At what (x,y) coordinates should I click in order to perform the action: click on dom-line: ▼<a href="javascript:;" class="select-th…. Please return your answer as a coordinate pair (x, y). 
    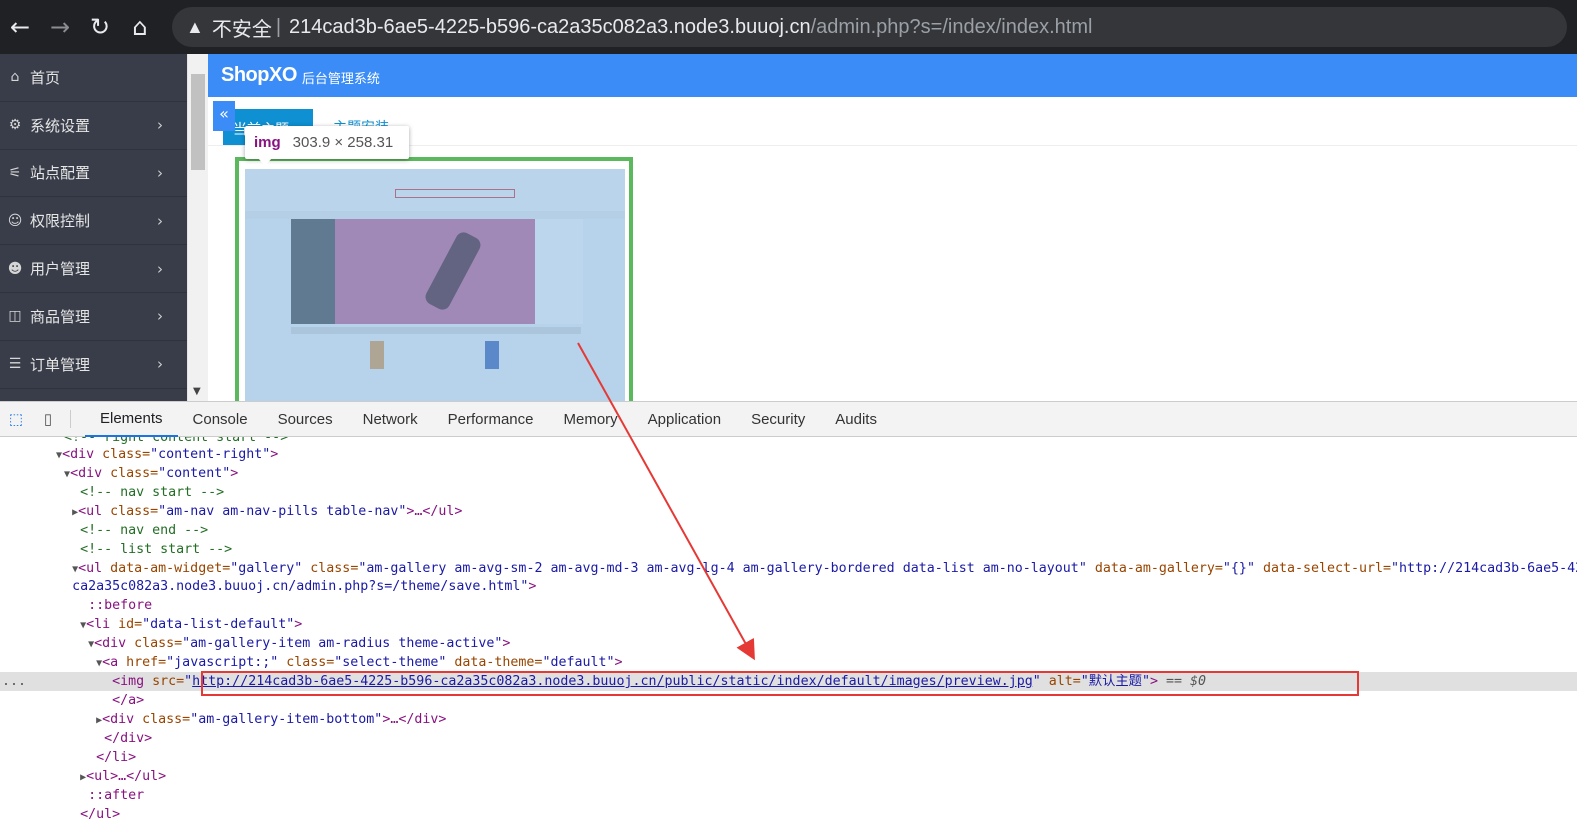
    Looking at the image, I should click on (788, 662).